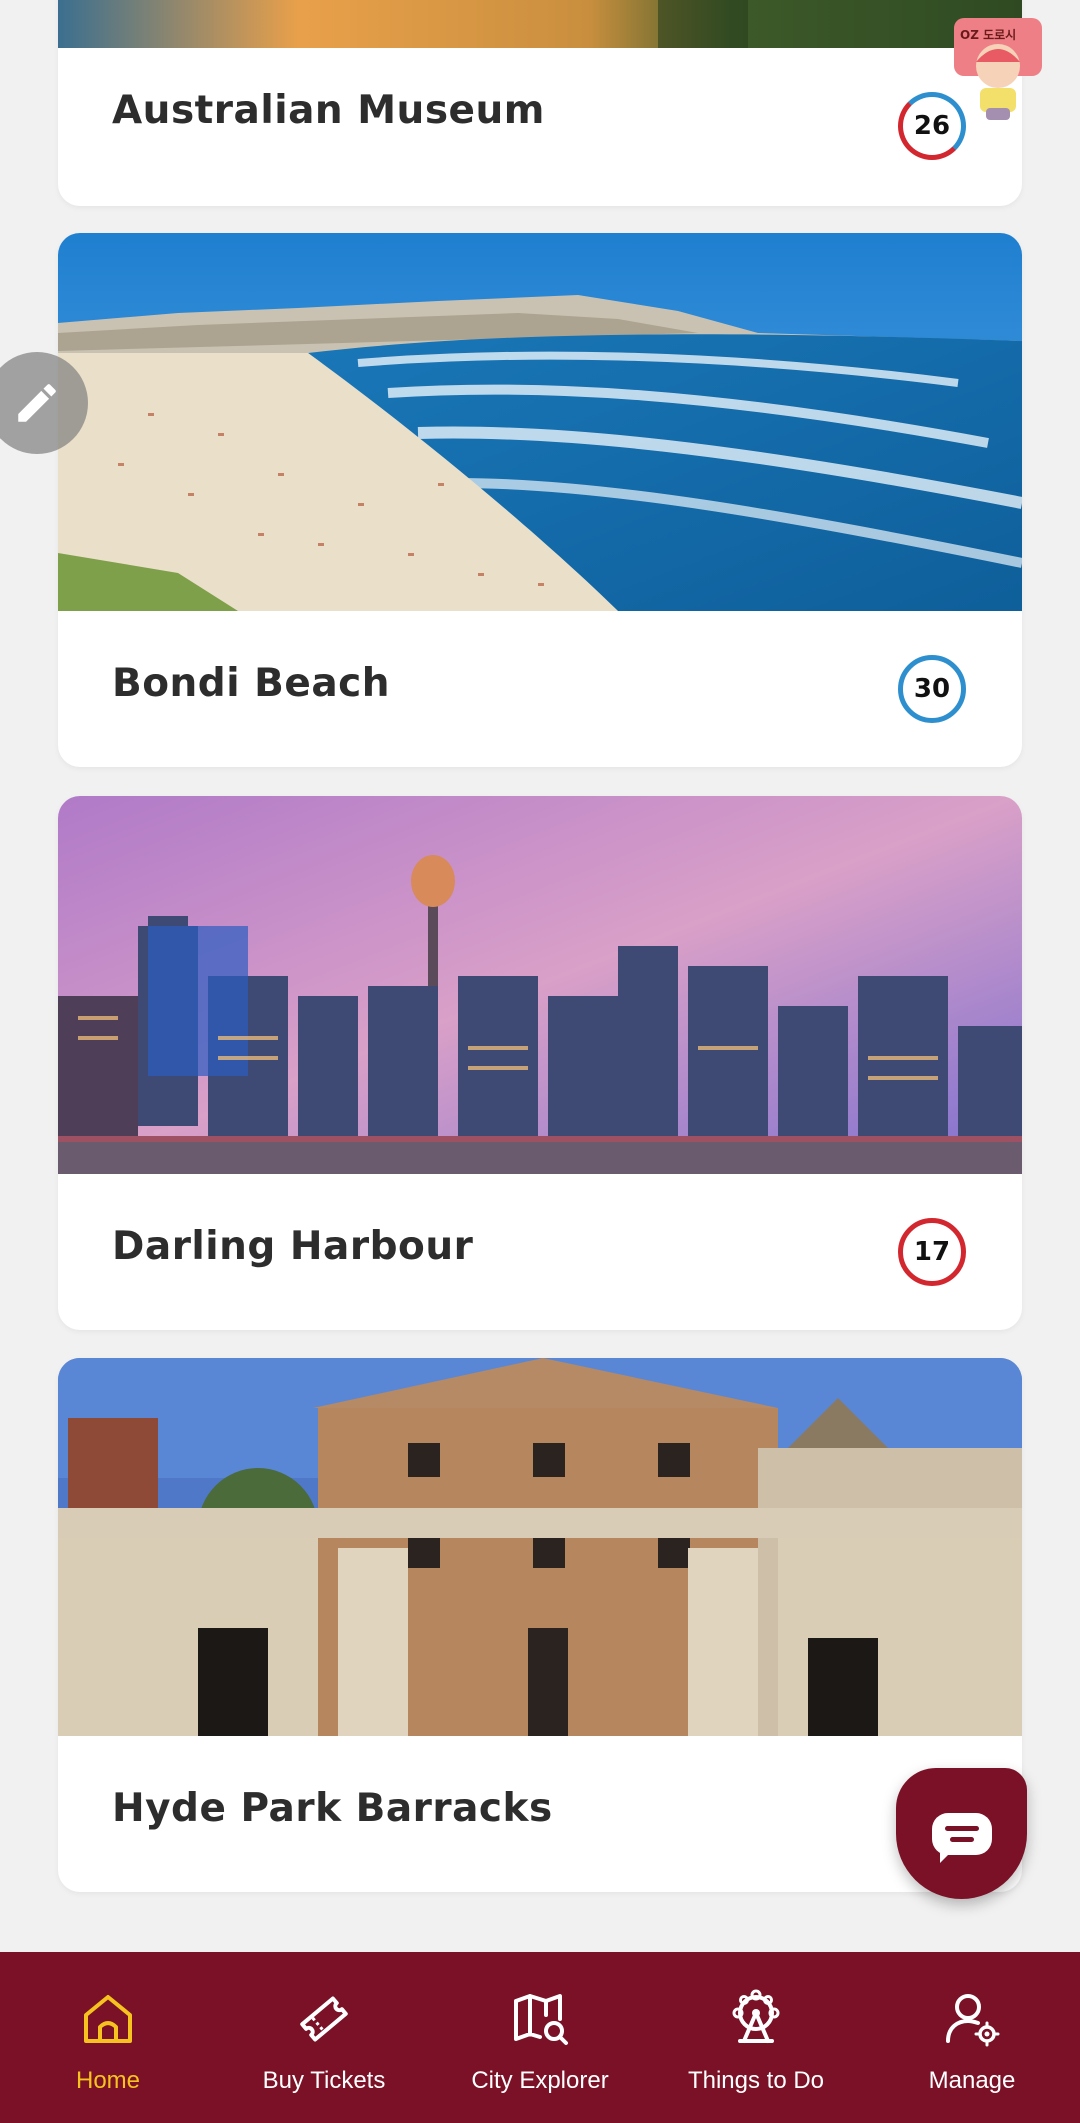 The image size is (1080, 2123). I want to click on nav-item-home: Home, so click(108, 2037).